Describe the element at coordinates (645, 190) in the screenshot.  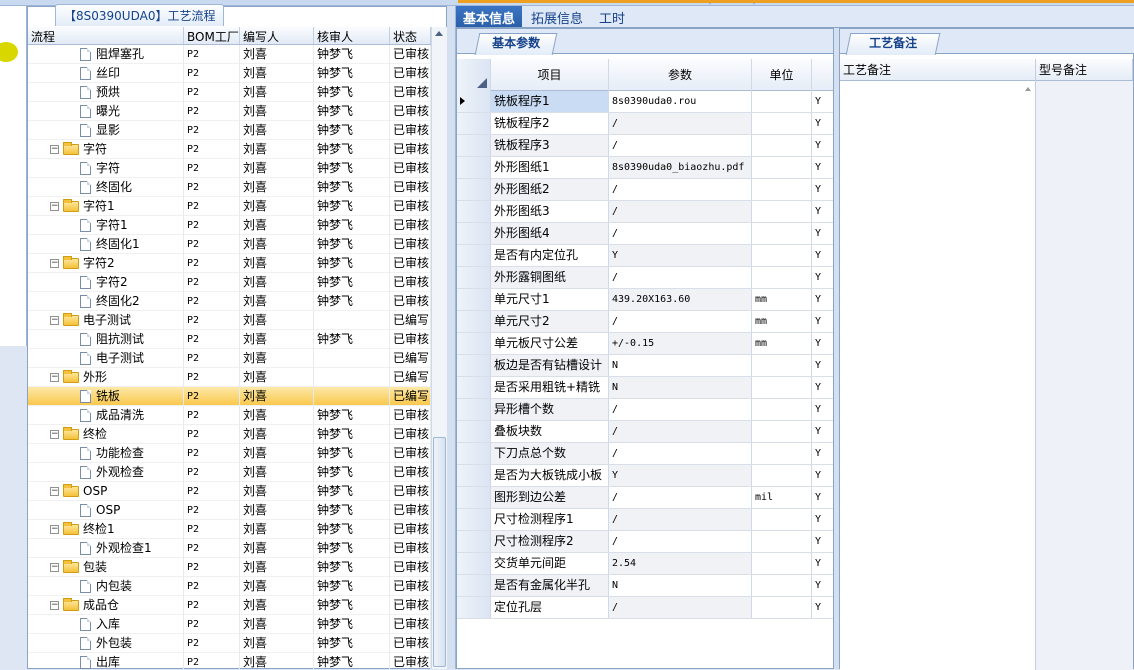
I see `param-row: 外形图纸2/Y` at that location.